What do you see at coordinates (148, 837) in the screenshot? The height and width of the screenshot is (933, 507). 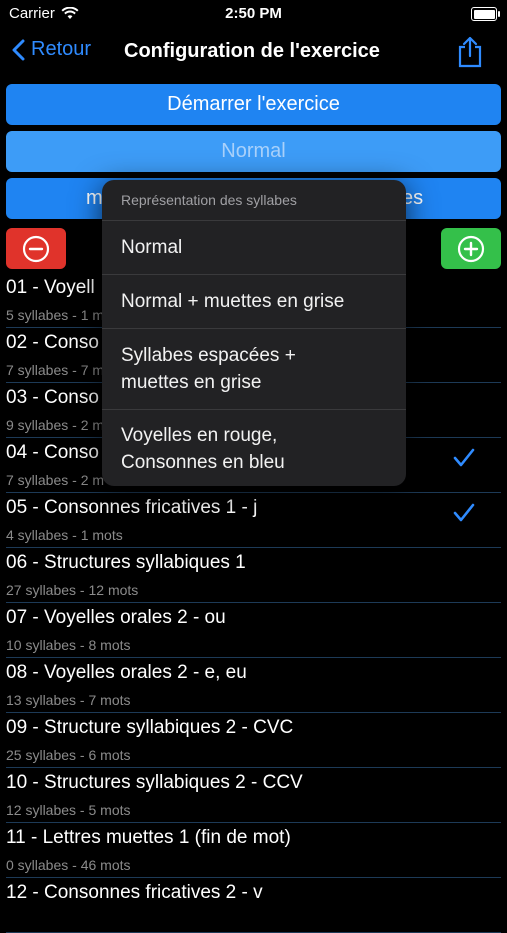 I see `list-item-title: 11 - Lettres muettes 1 (fin de mot)` at bounding box center [148, 837].